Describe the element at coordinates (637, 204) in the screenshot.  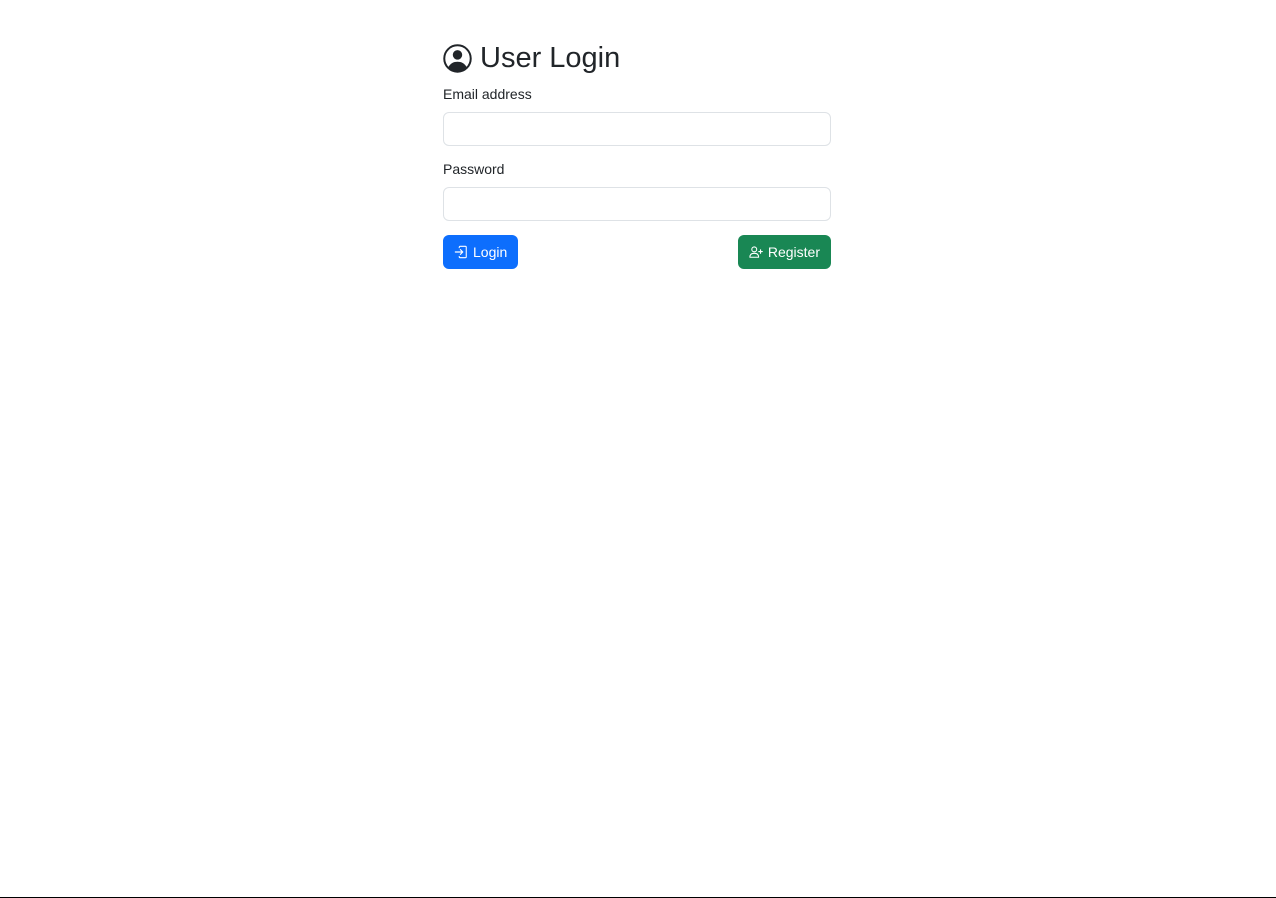
I see `password-field` at that location.